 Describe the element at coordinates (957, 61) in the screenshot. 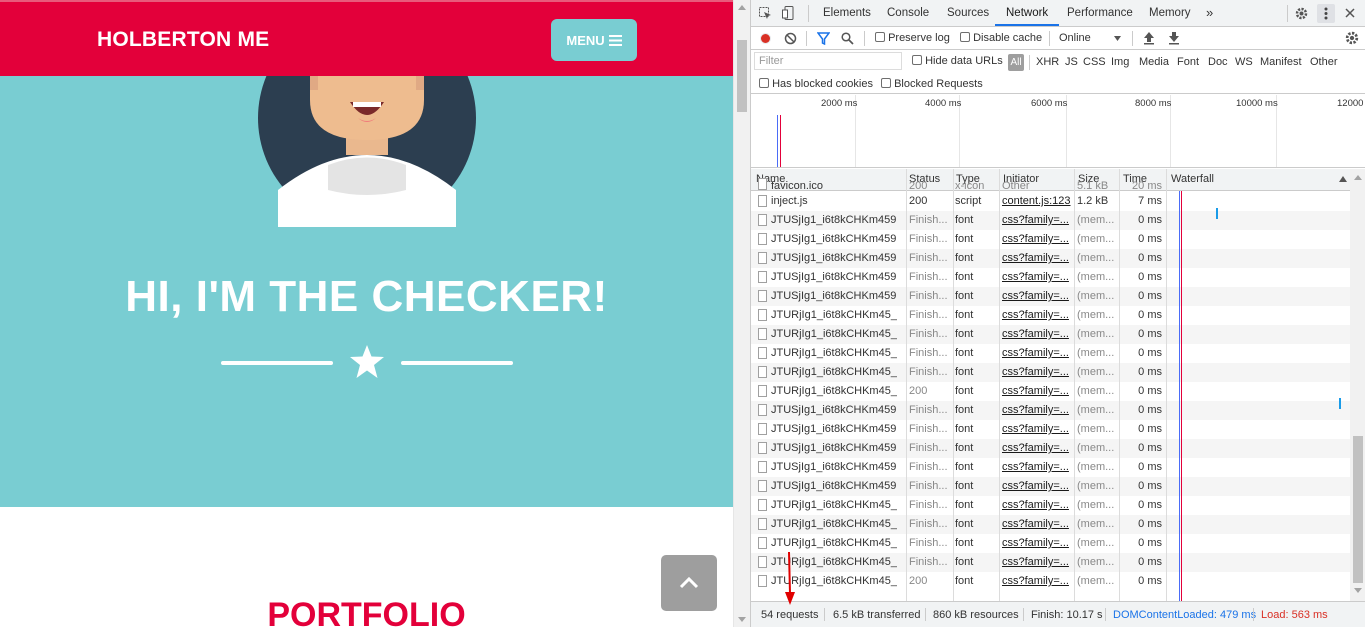

I see `hide-data-urls-toggle: Hide data URLs` at that location.